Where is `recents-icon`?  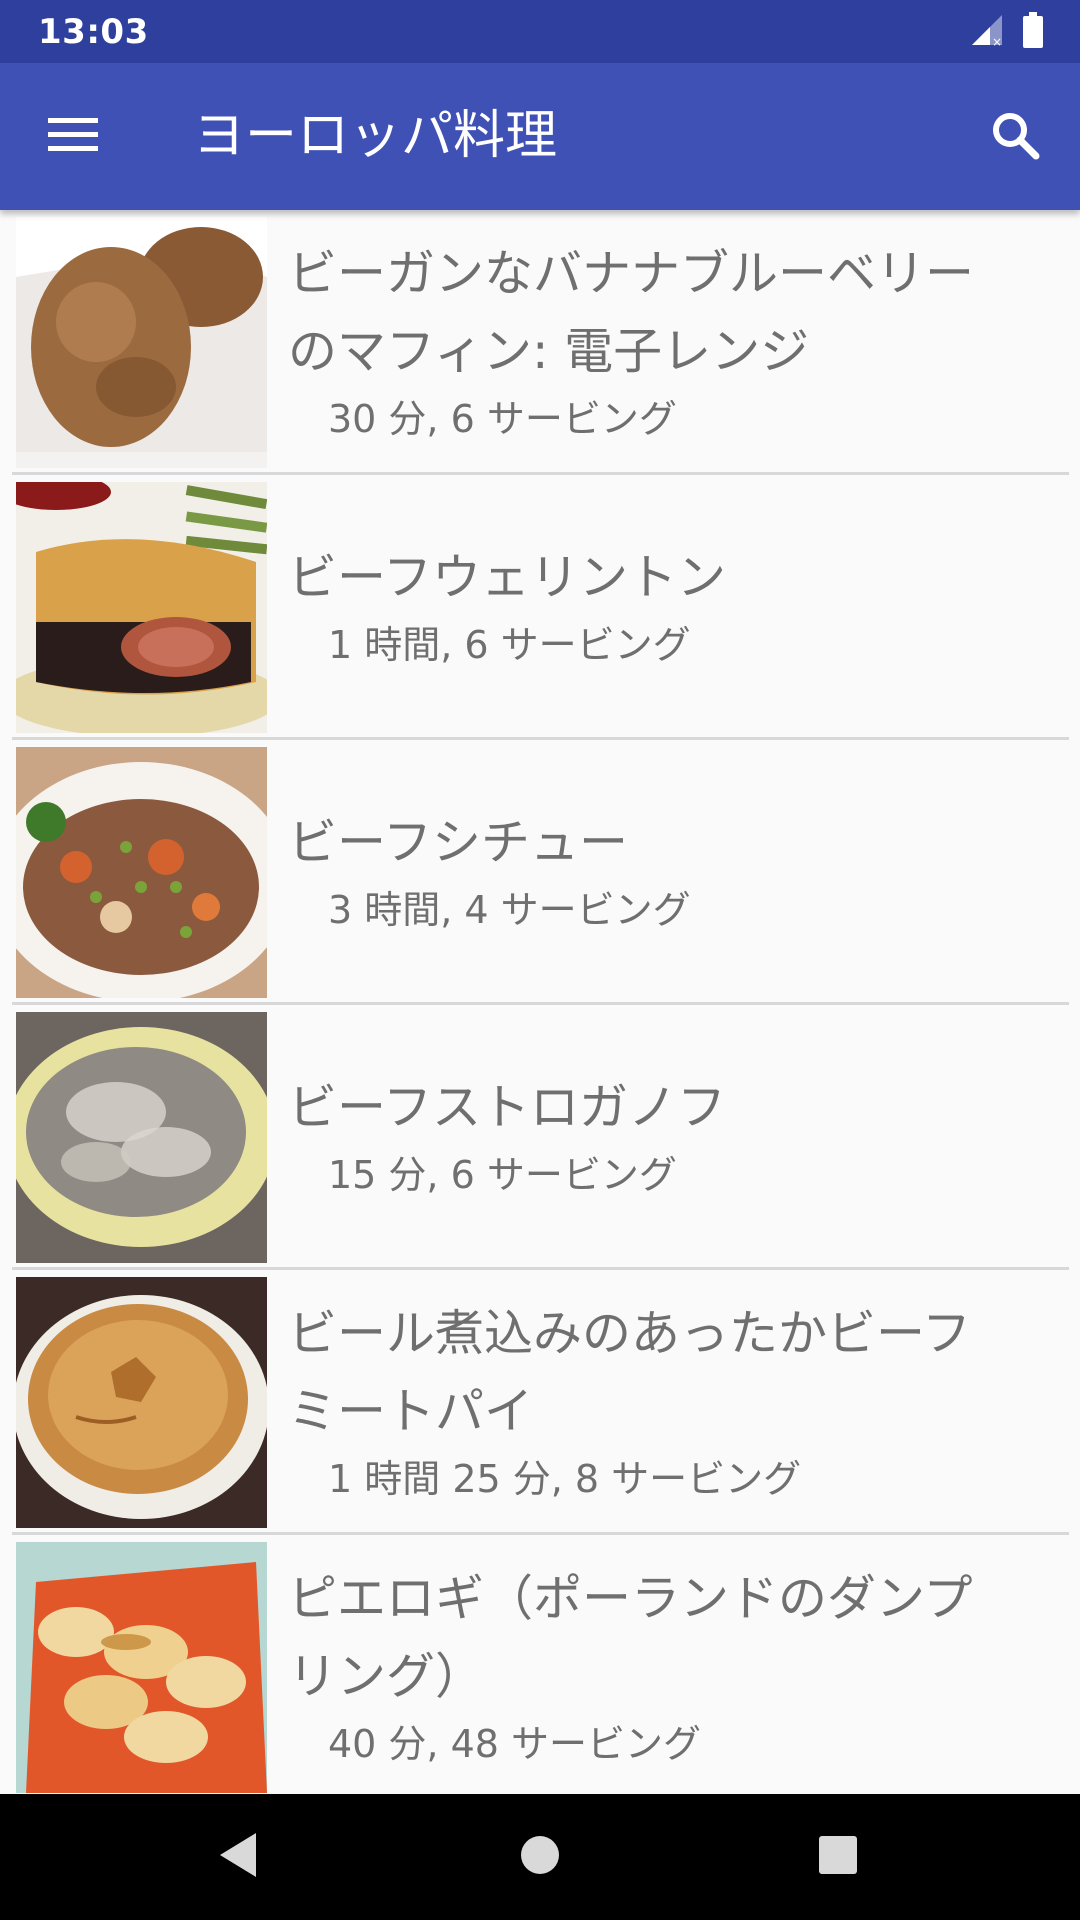
recents-icon is located at coordinates (838, 1857).